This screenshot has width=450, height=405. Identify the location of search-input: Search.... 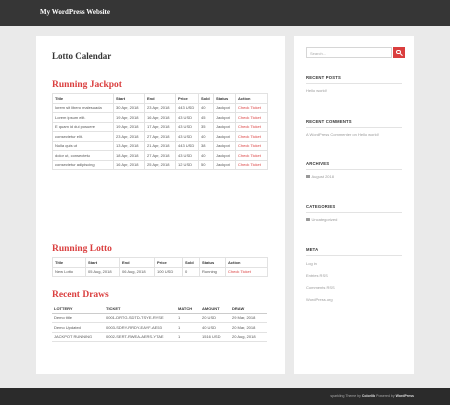
(349, 52).